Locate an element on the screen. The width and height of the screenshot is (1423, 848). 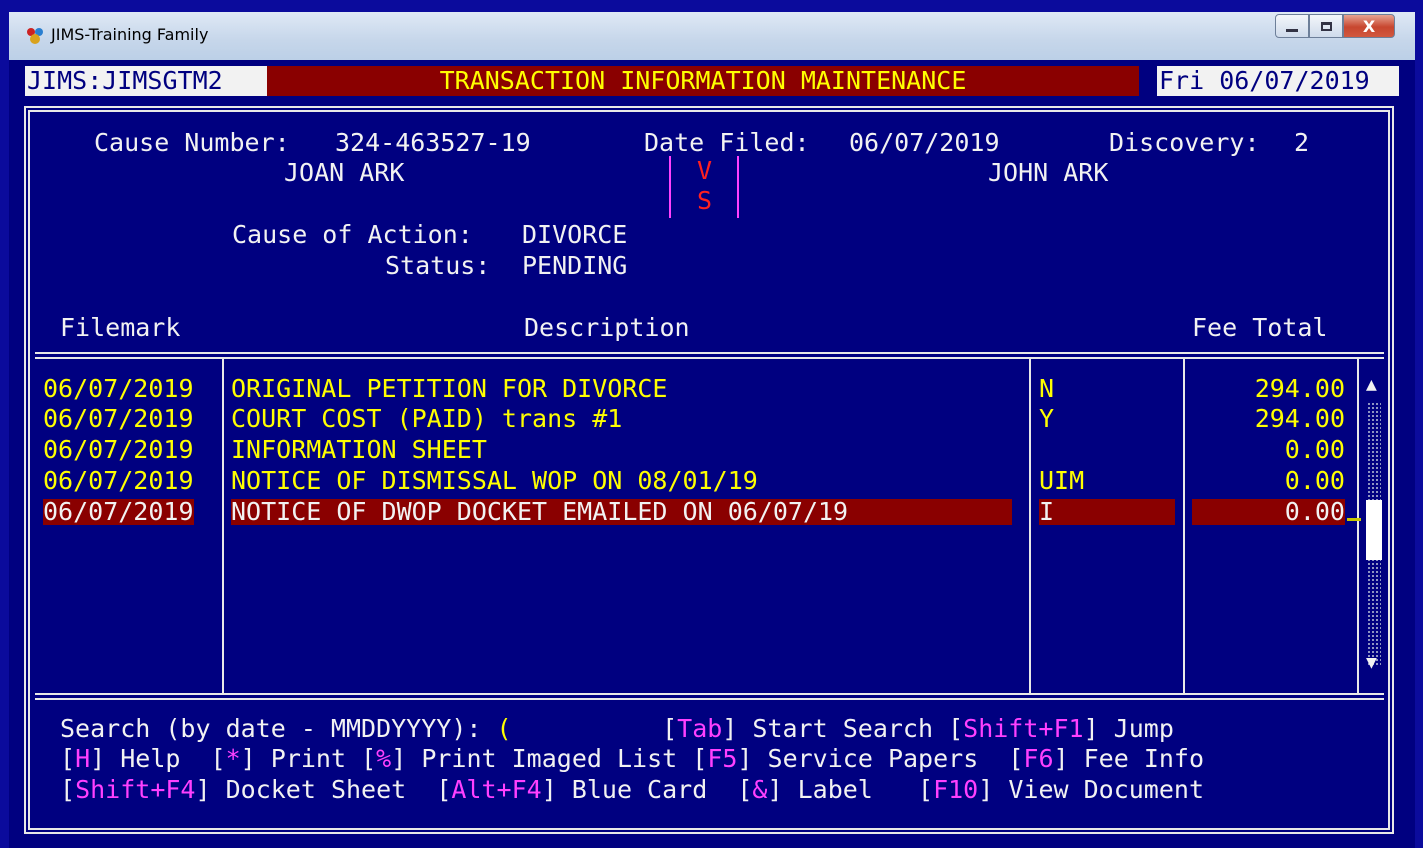
search-input: ( is located at coordinates (504, 728).